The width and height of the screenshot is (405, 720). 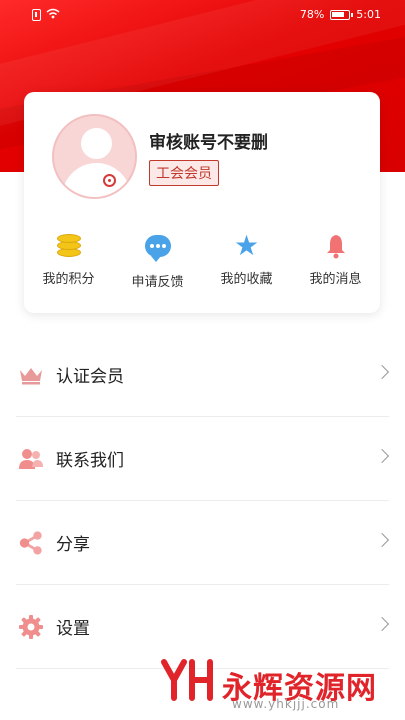 I want to click on watermark-logo-icon, so click(x=188, y=684).